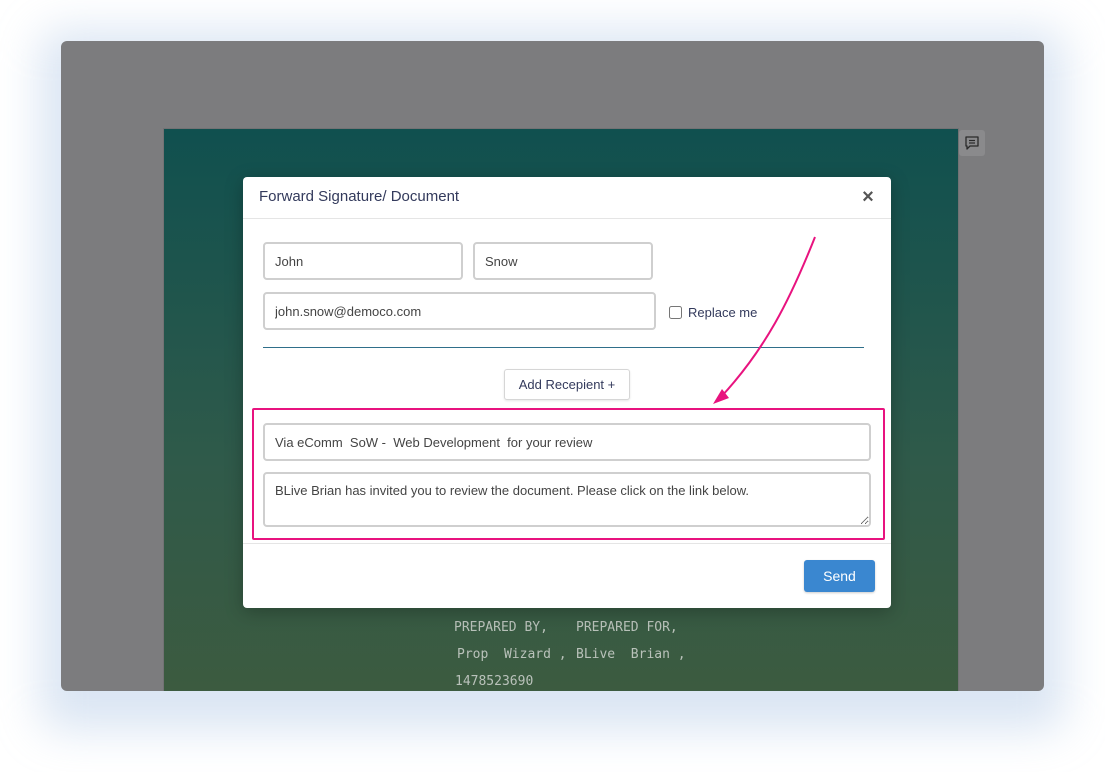 Image resolution: width=1105 pixels, height=772 pixels. Describe the element at coordinates (563, 261) in the screenshot. I see `last-name-input` at that location.